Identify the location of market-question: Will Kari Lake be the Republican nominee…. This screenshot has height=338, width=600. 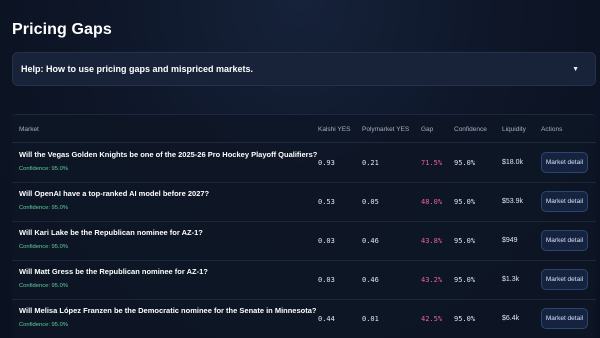
(111, 232).